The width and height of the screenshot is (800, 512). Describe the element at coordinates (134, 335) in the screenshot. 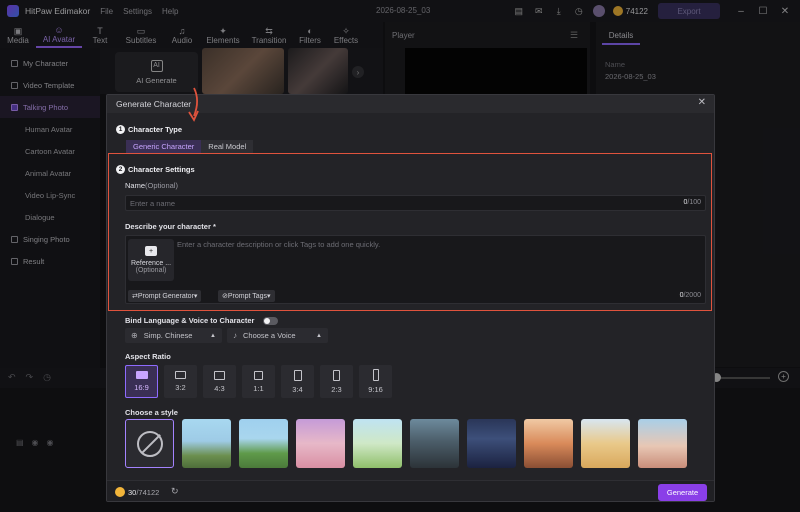

I see `globe-icon: ⊕` at that location.